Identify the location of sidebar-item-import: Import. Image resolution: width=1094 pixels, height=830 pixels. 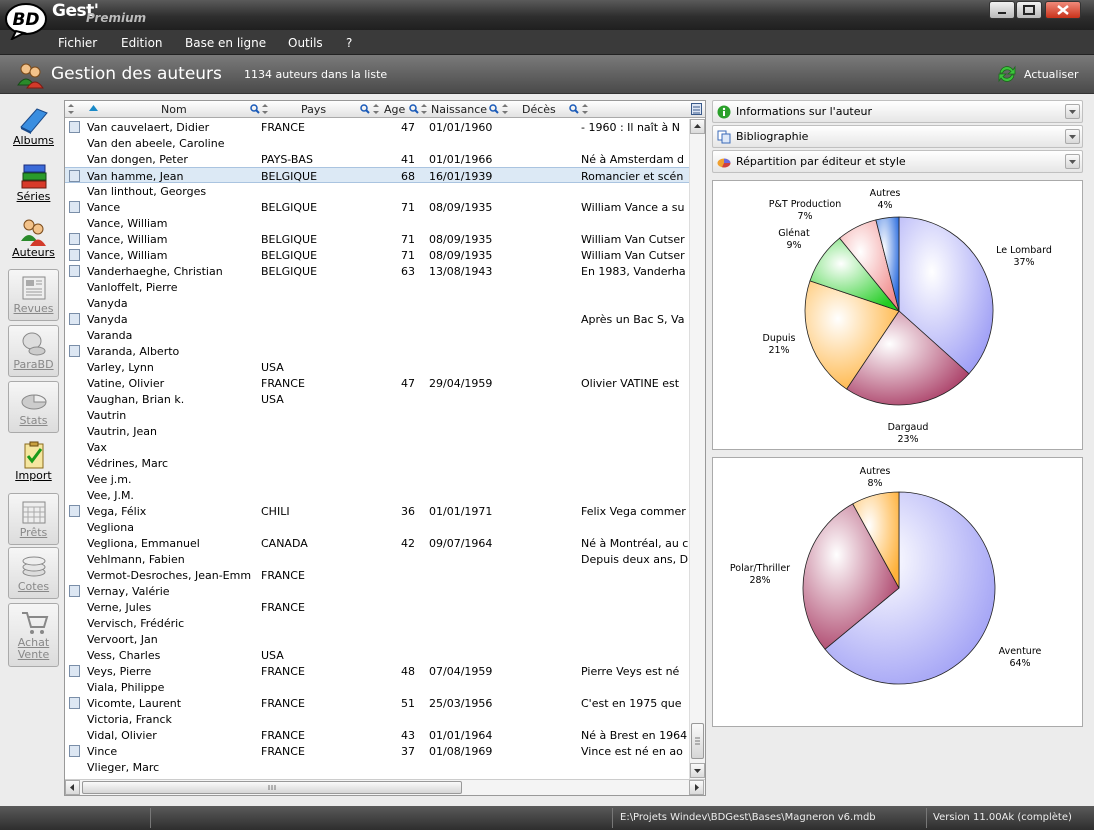
(33, 463).